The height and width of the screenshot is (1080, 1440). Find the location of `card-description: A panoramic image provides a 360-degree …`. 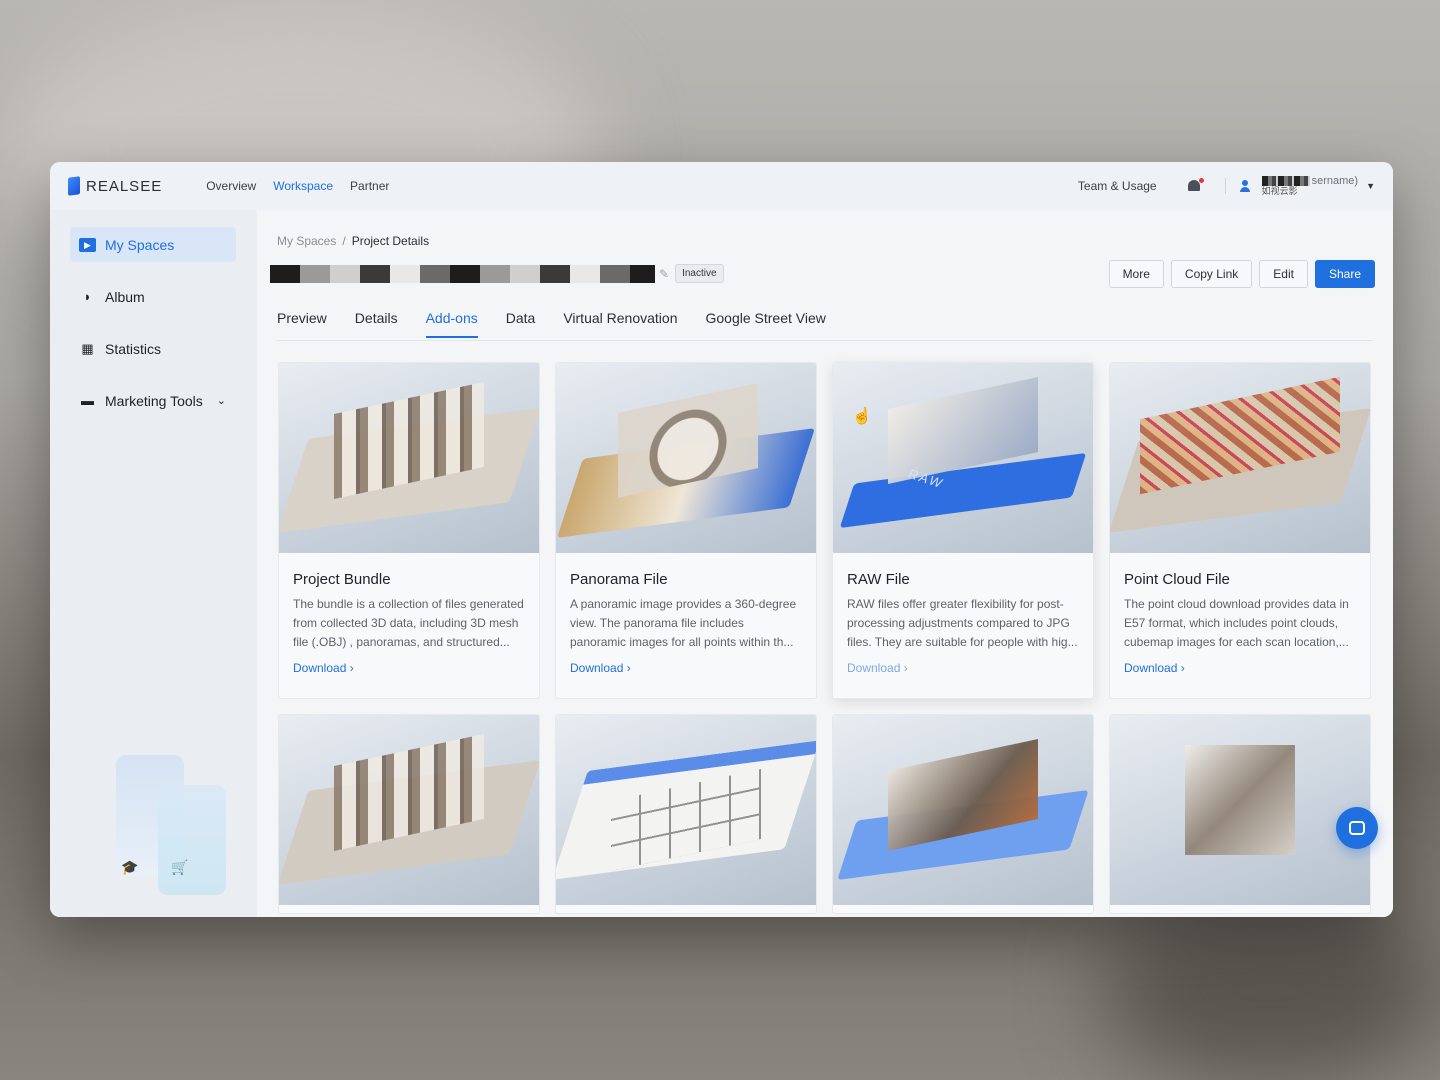

card-description: A panoramic image provides a 360-degree … is located at coordinates (683, 623).